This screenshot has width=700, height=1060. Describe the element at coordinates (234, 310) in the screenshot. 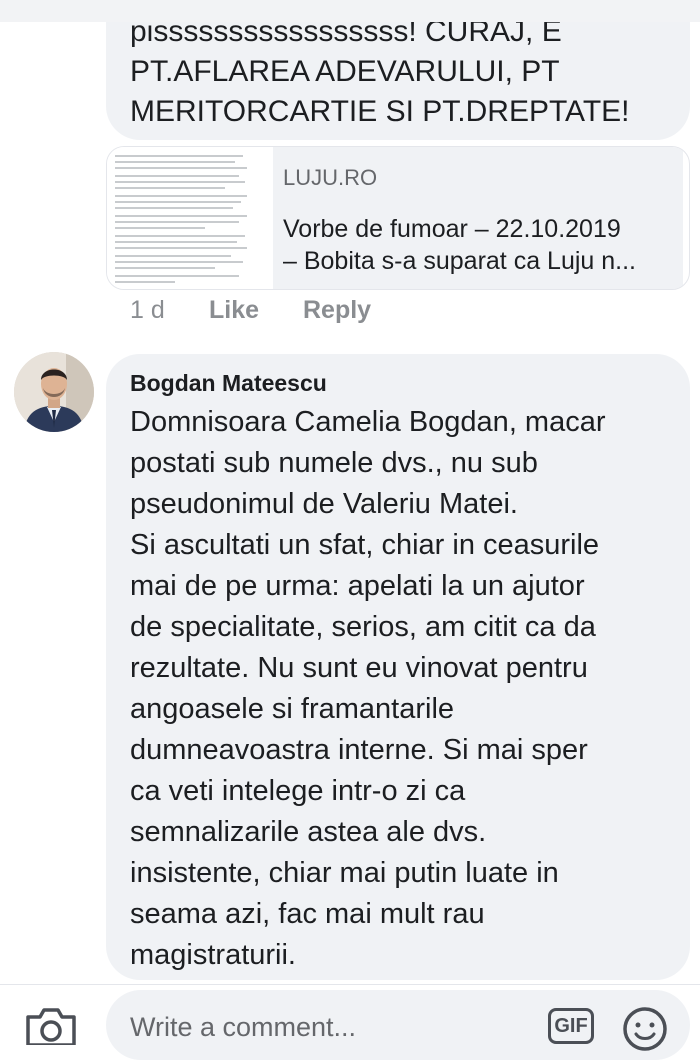

I see `like-button: Like` at that location.